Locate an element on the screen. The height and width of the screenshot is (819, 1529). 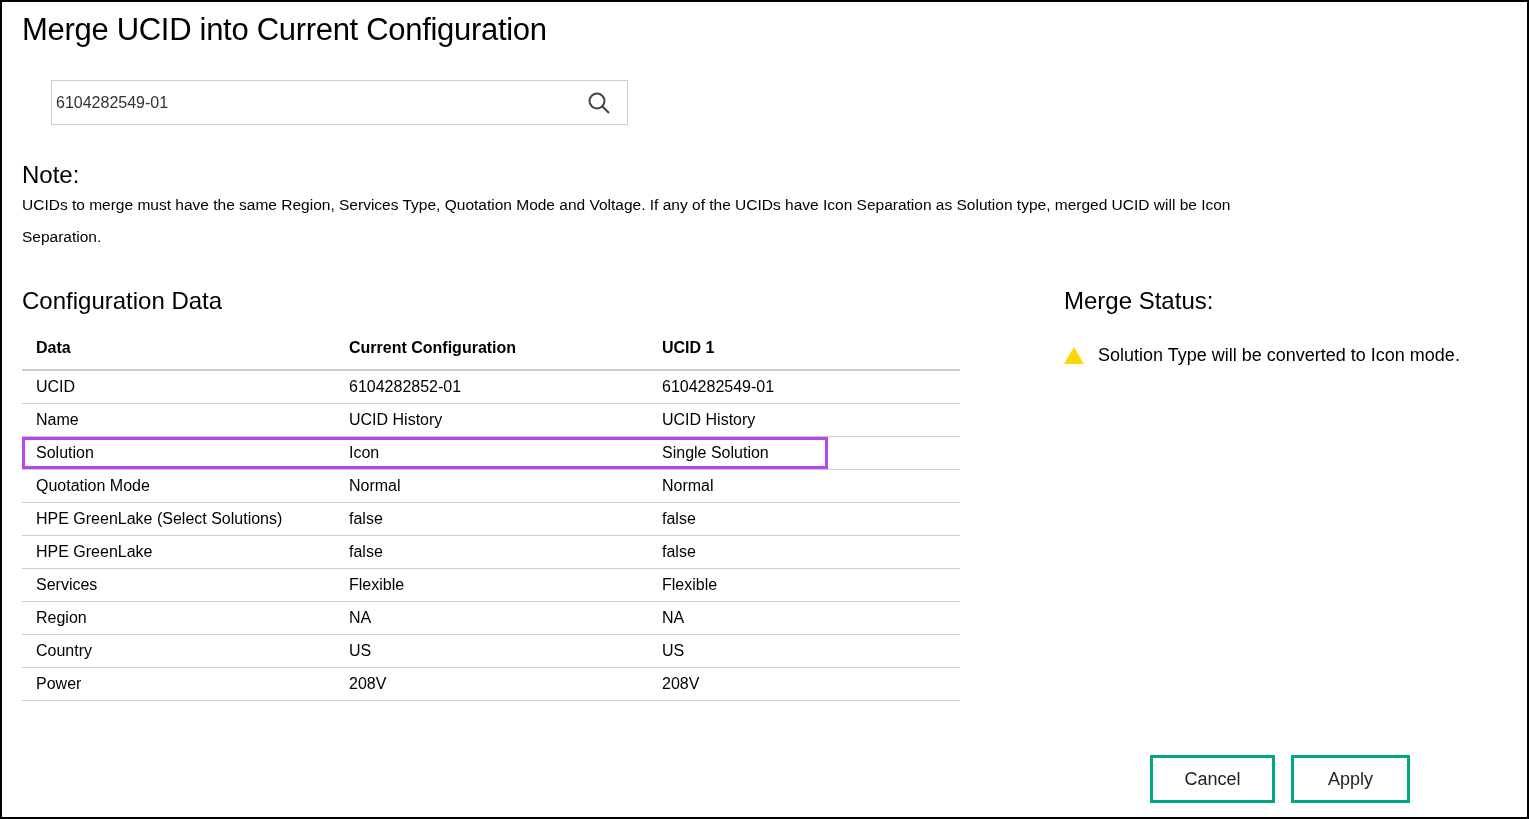
column-header: Current Configuration is located at coordinates (433, 348).